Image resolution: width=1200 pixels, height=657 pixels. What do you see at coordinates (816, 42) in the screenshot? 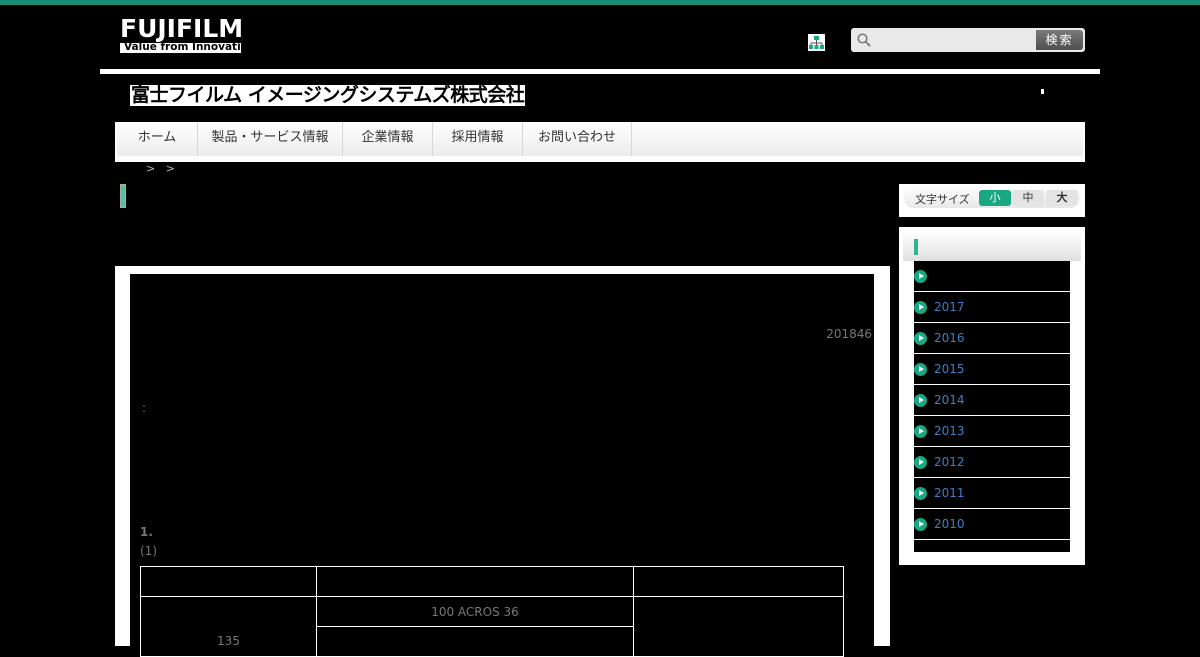
I see `sitemap-icon` at bounding box center [816, 42].